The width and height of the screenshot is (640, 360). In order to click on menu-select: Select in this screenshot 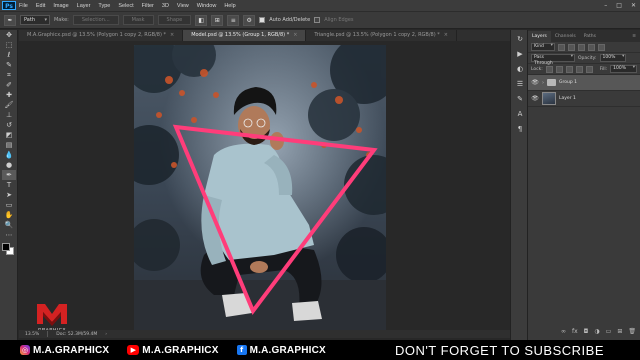, I will do `click(125, 6)`.